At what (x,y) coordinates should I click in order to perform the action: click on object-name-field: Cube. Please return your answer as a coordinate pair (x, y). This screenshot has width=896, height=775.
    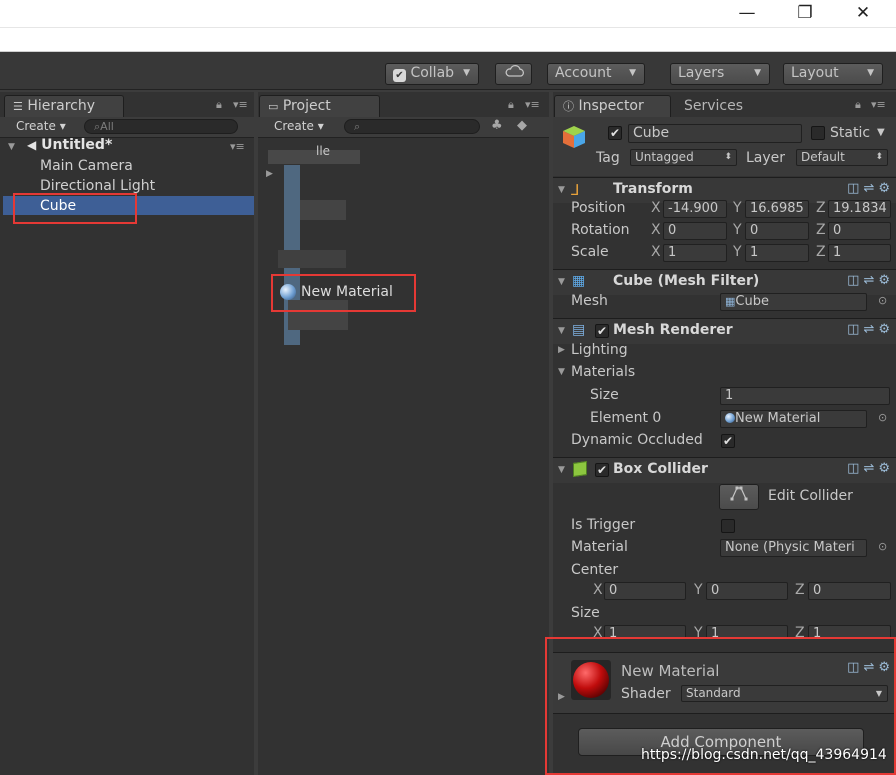
    Looking at the image, I should click on (715, 133).